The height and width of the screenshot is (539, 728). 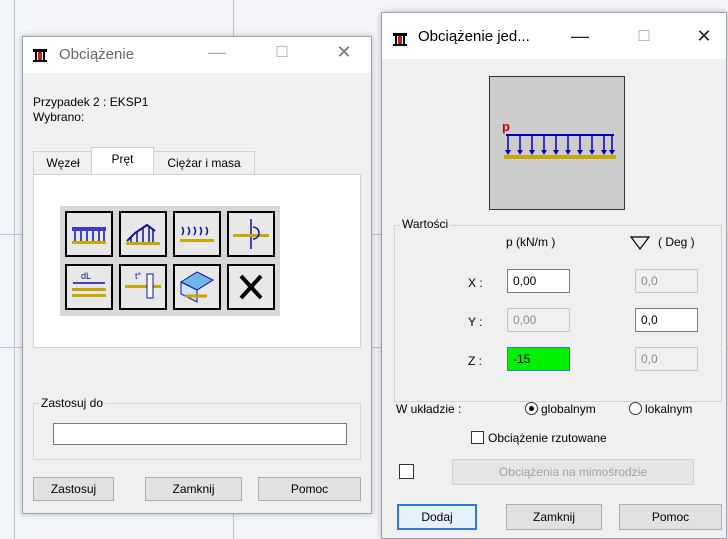 I want to click on svg-text: dL, so click(x=86, y=276).